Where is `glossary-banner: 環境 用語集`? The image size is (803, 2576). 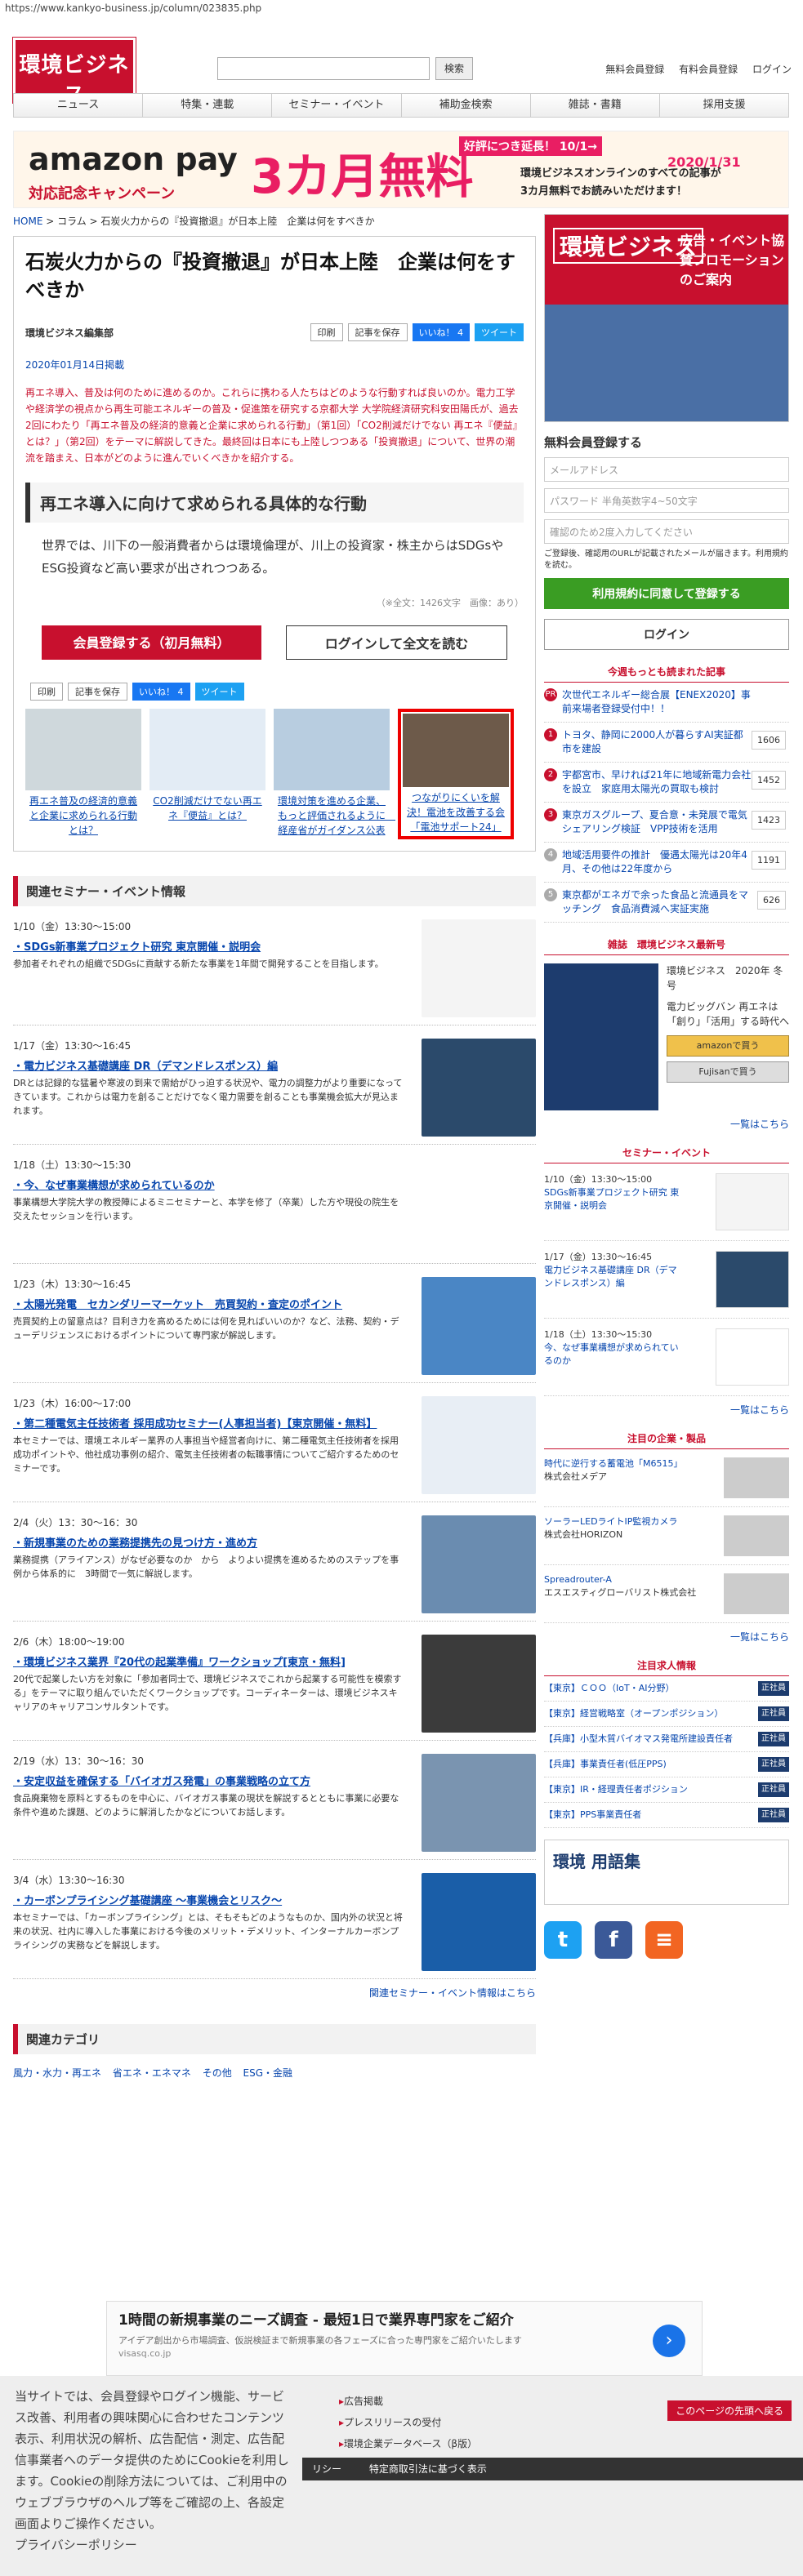
glossary-banner: 環境 用語集 is located at coordinates (666, 1873).